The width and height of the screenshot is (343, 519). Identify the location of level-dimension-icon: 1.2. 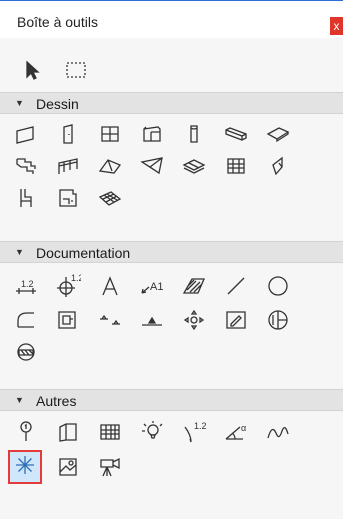
(69, 285).